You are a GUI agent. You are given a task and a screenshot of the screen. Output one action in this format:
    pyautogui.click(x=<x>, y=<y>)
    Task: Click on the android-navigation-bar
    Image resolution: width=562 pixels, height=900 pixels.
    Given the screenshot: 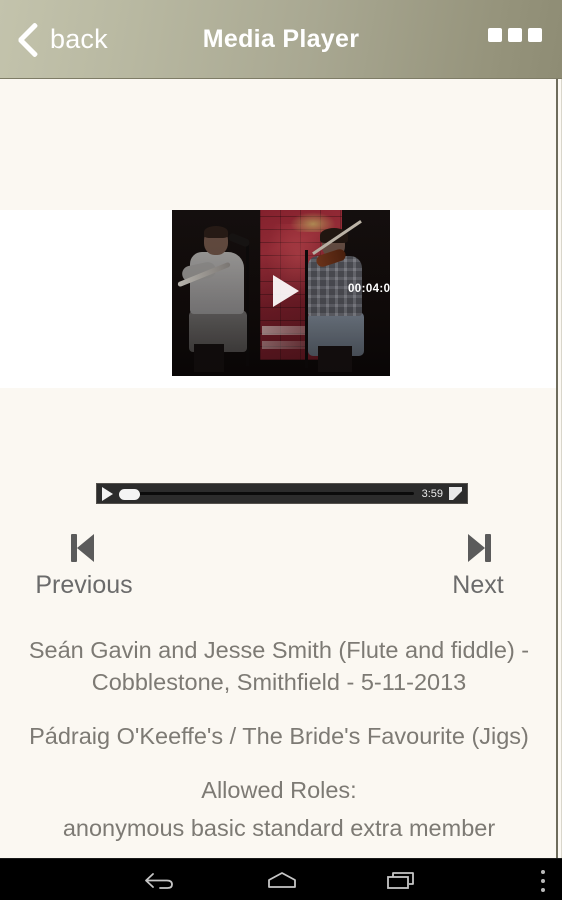 What is the action you would take?
    pyautogui.click(x=281, y=879)
    